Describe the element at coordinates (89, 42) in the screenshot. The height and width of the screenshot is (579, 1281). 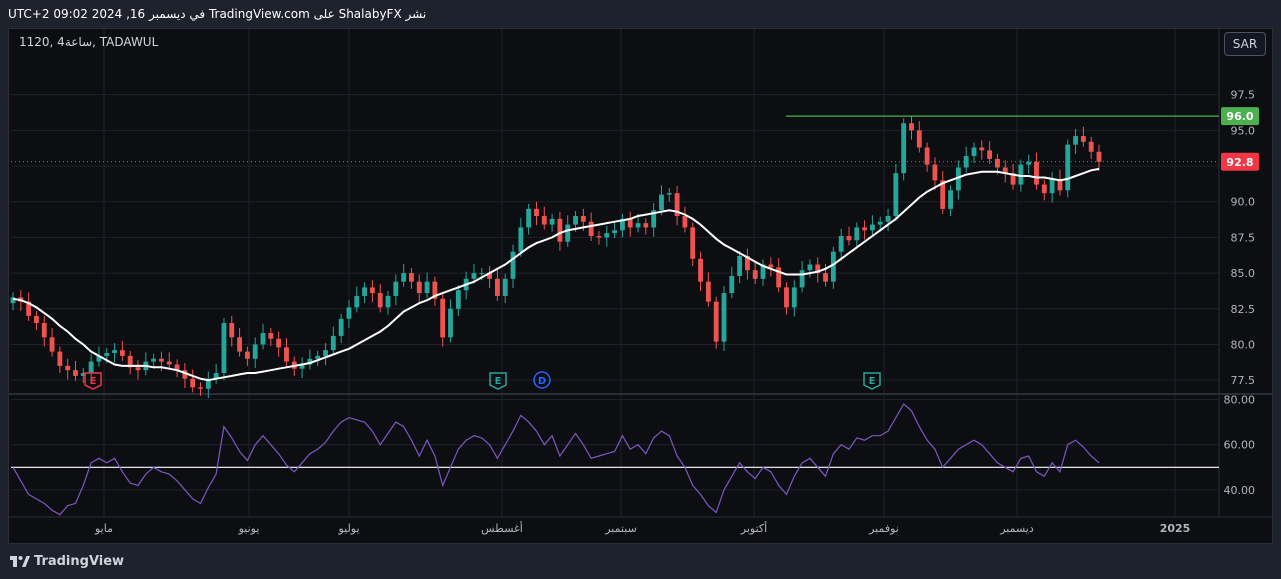
I see `symbol-label: 1120, 4ساعة, TADAWUL` at that location.